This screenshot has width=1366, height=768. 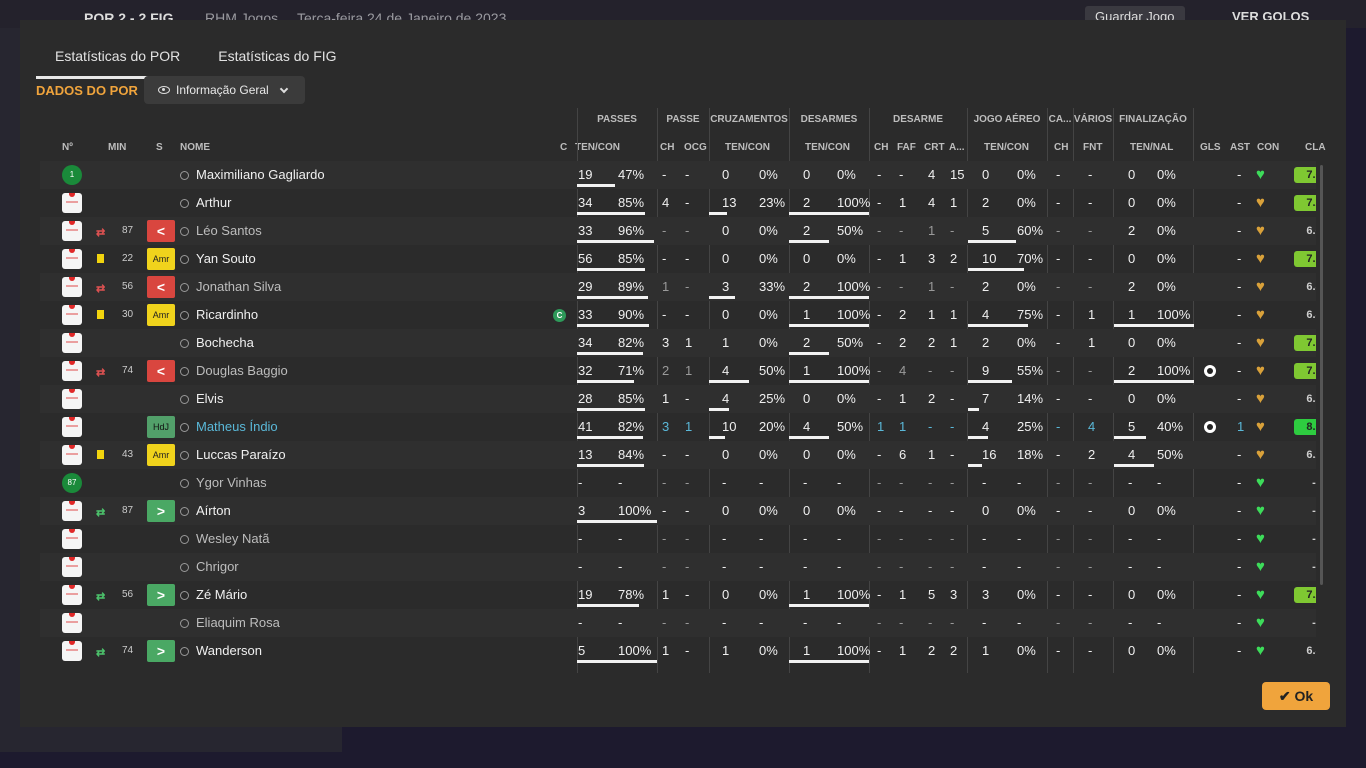 I want to click on player-name: Jonathan Silva, so click(x=230, y=287).